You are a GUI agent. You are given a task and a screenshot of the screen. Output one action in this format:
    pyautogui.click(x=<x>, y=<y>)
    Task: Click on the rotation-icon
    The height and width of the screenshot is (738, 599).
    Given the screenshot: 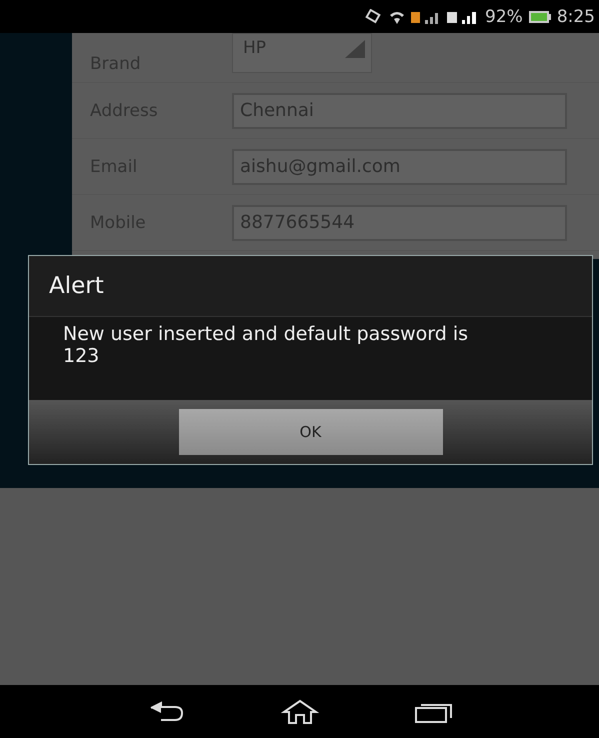 What is the action you would take?
    pyautogui.click(x=373, y=16)
    